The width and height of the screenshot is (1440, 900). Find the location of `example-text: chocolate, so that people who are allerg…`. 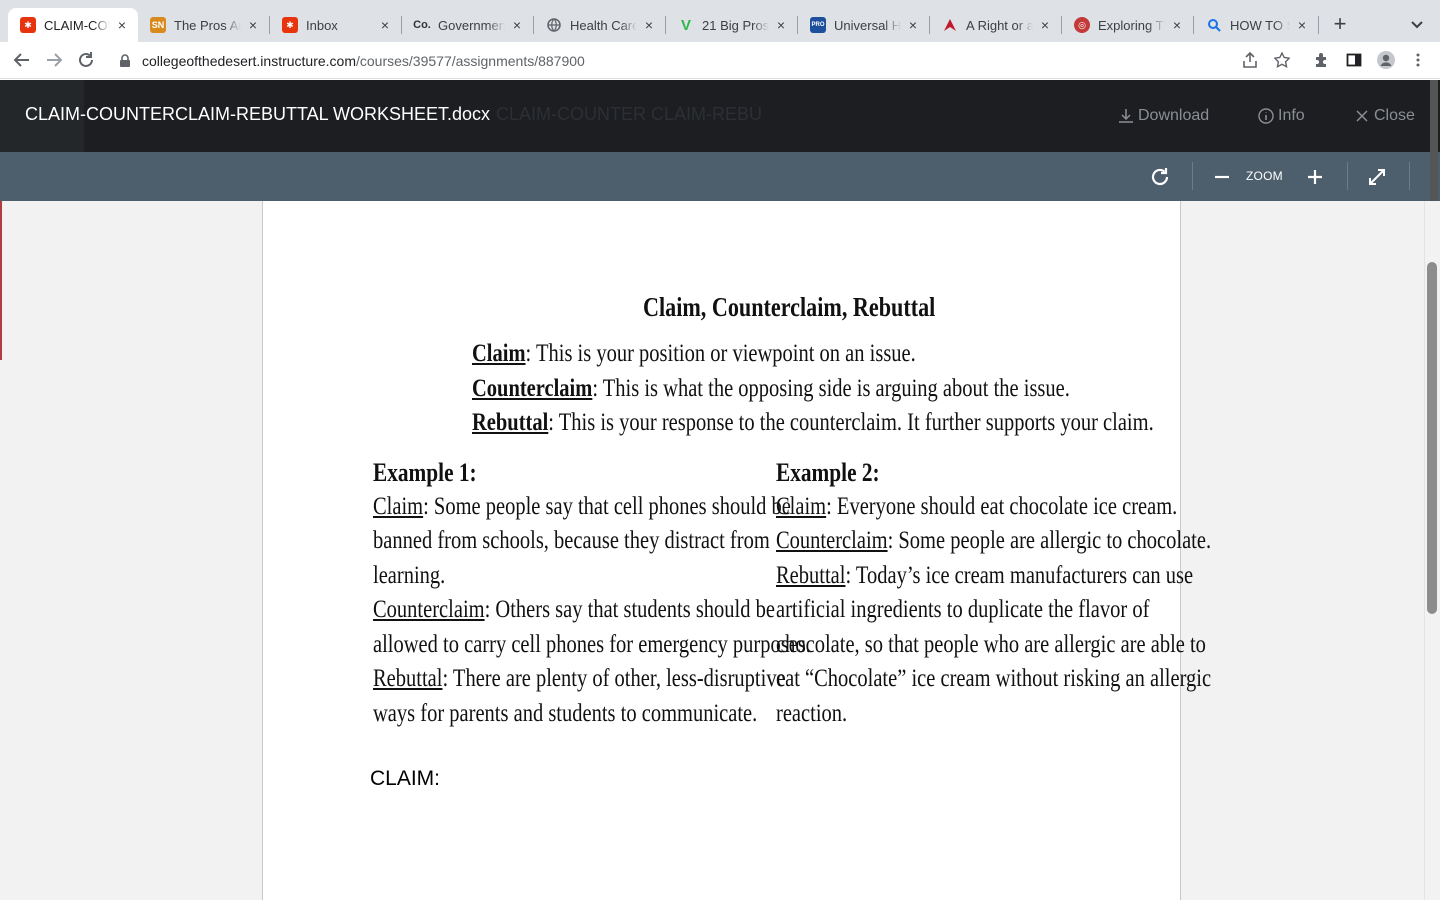

example-text: chocolate, so that people who are allerg… is located at coordinates (991, 644).